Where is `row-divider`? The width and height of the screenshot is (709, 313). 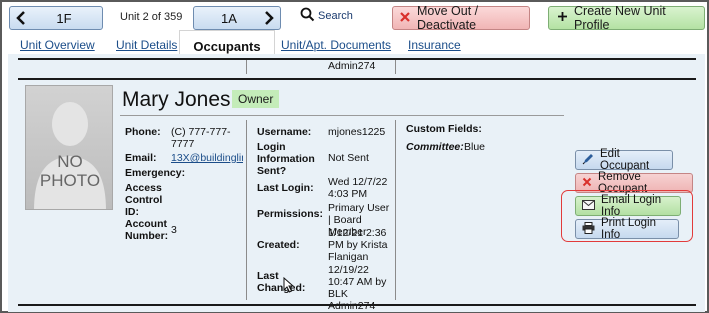
row-divider is located at coordinates (357, 79).